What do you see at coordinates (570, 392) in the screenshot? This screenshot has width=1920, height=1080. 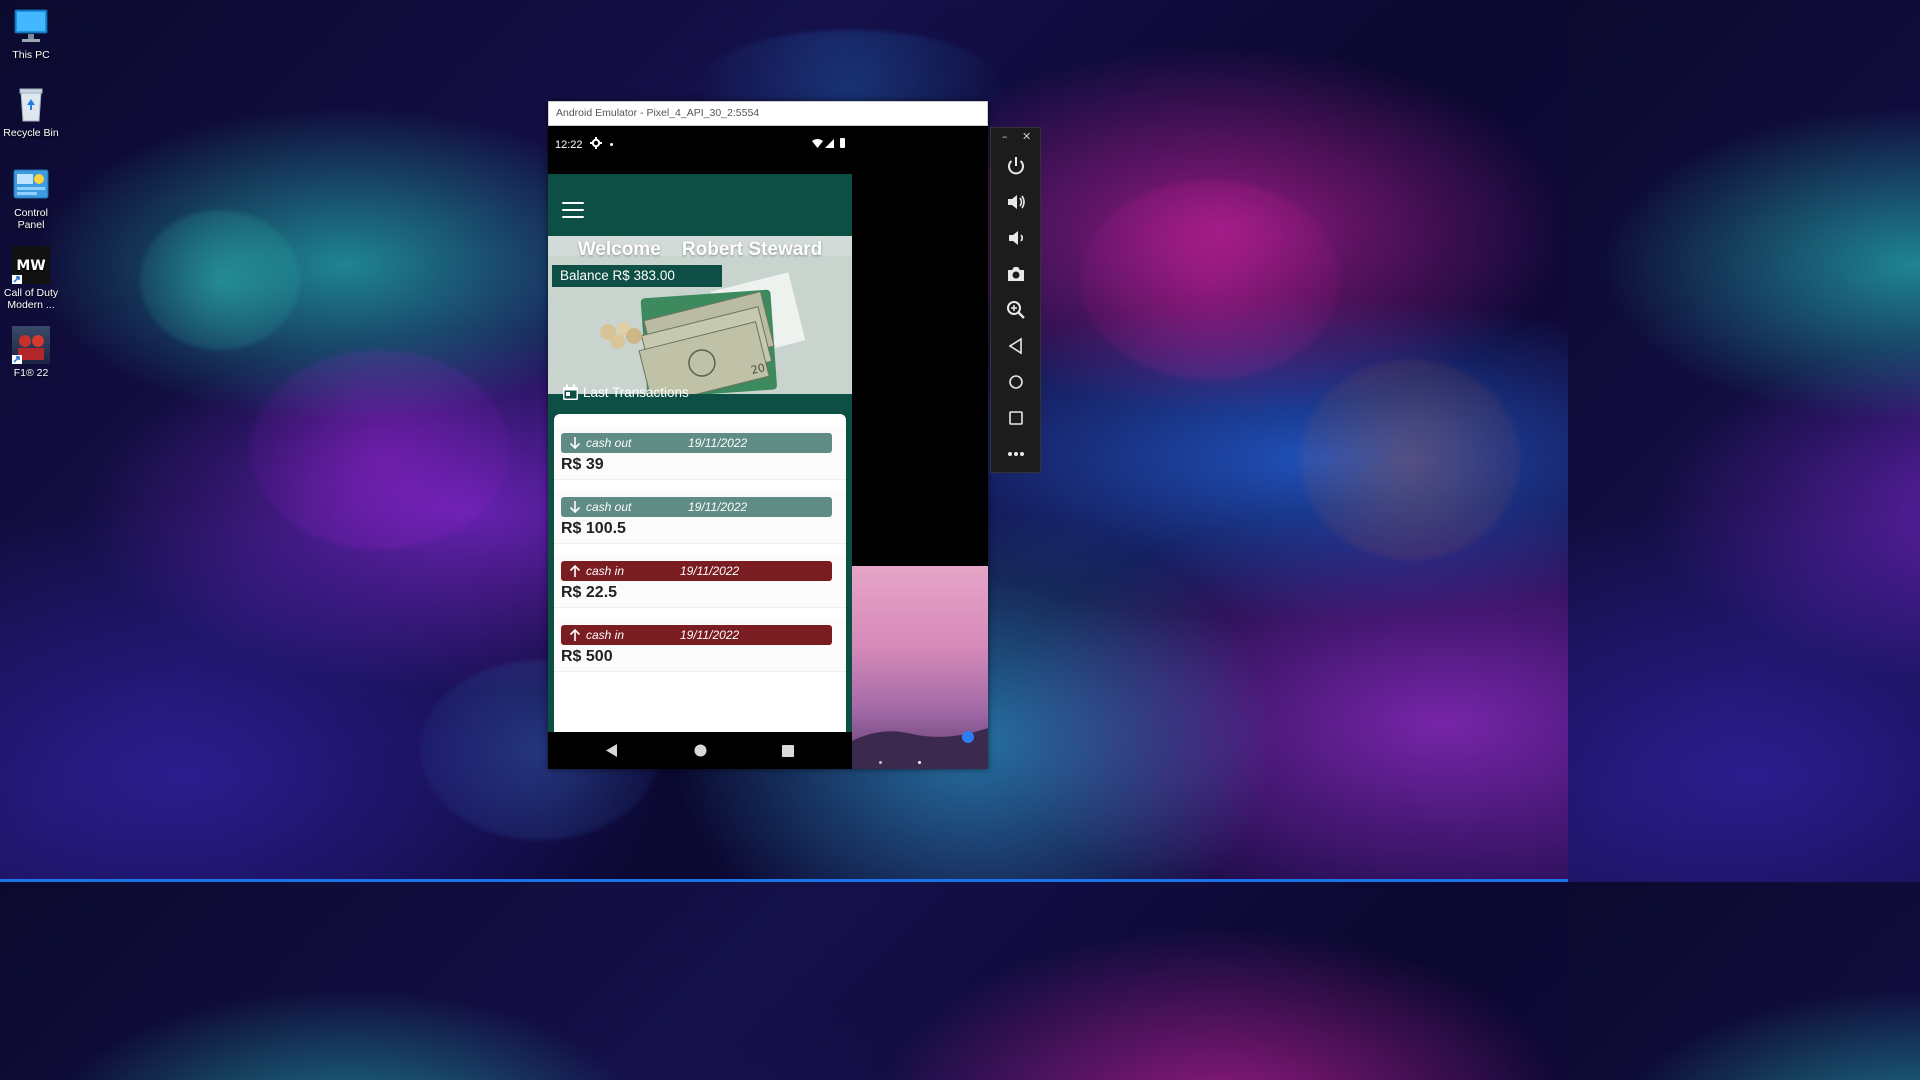 I see `calendar-icon` at bounding box center [570, 392].